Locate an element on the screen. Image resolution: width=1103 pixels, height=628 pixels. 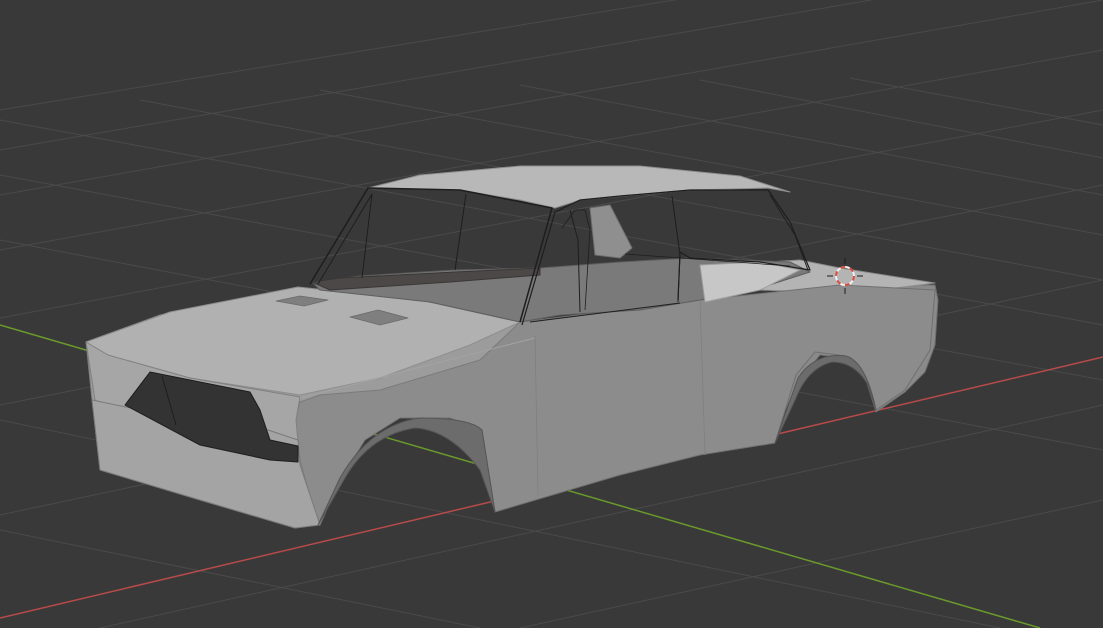
rear-window-frame is located at coordinates (789, 232).